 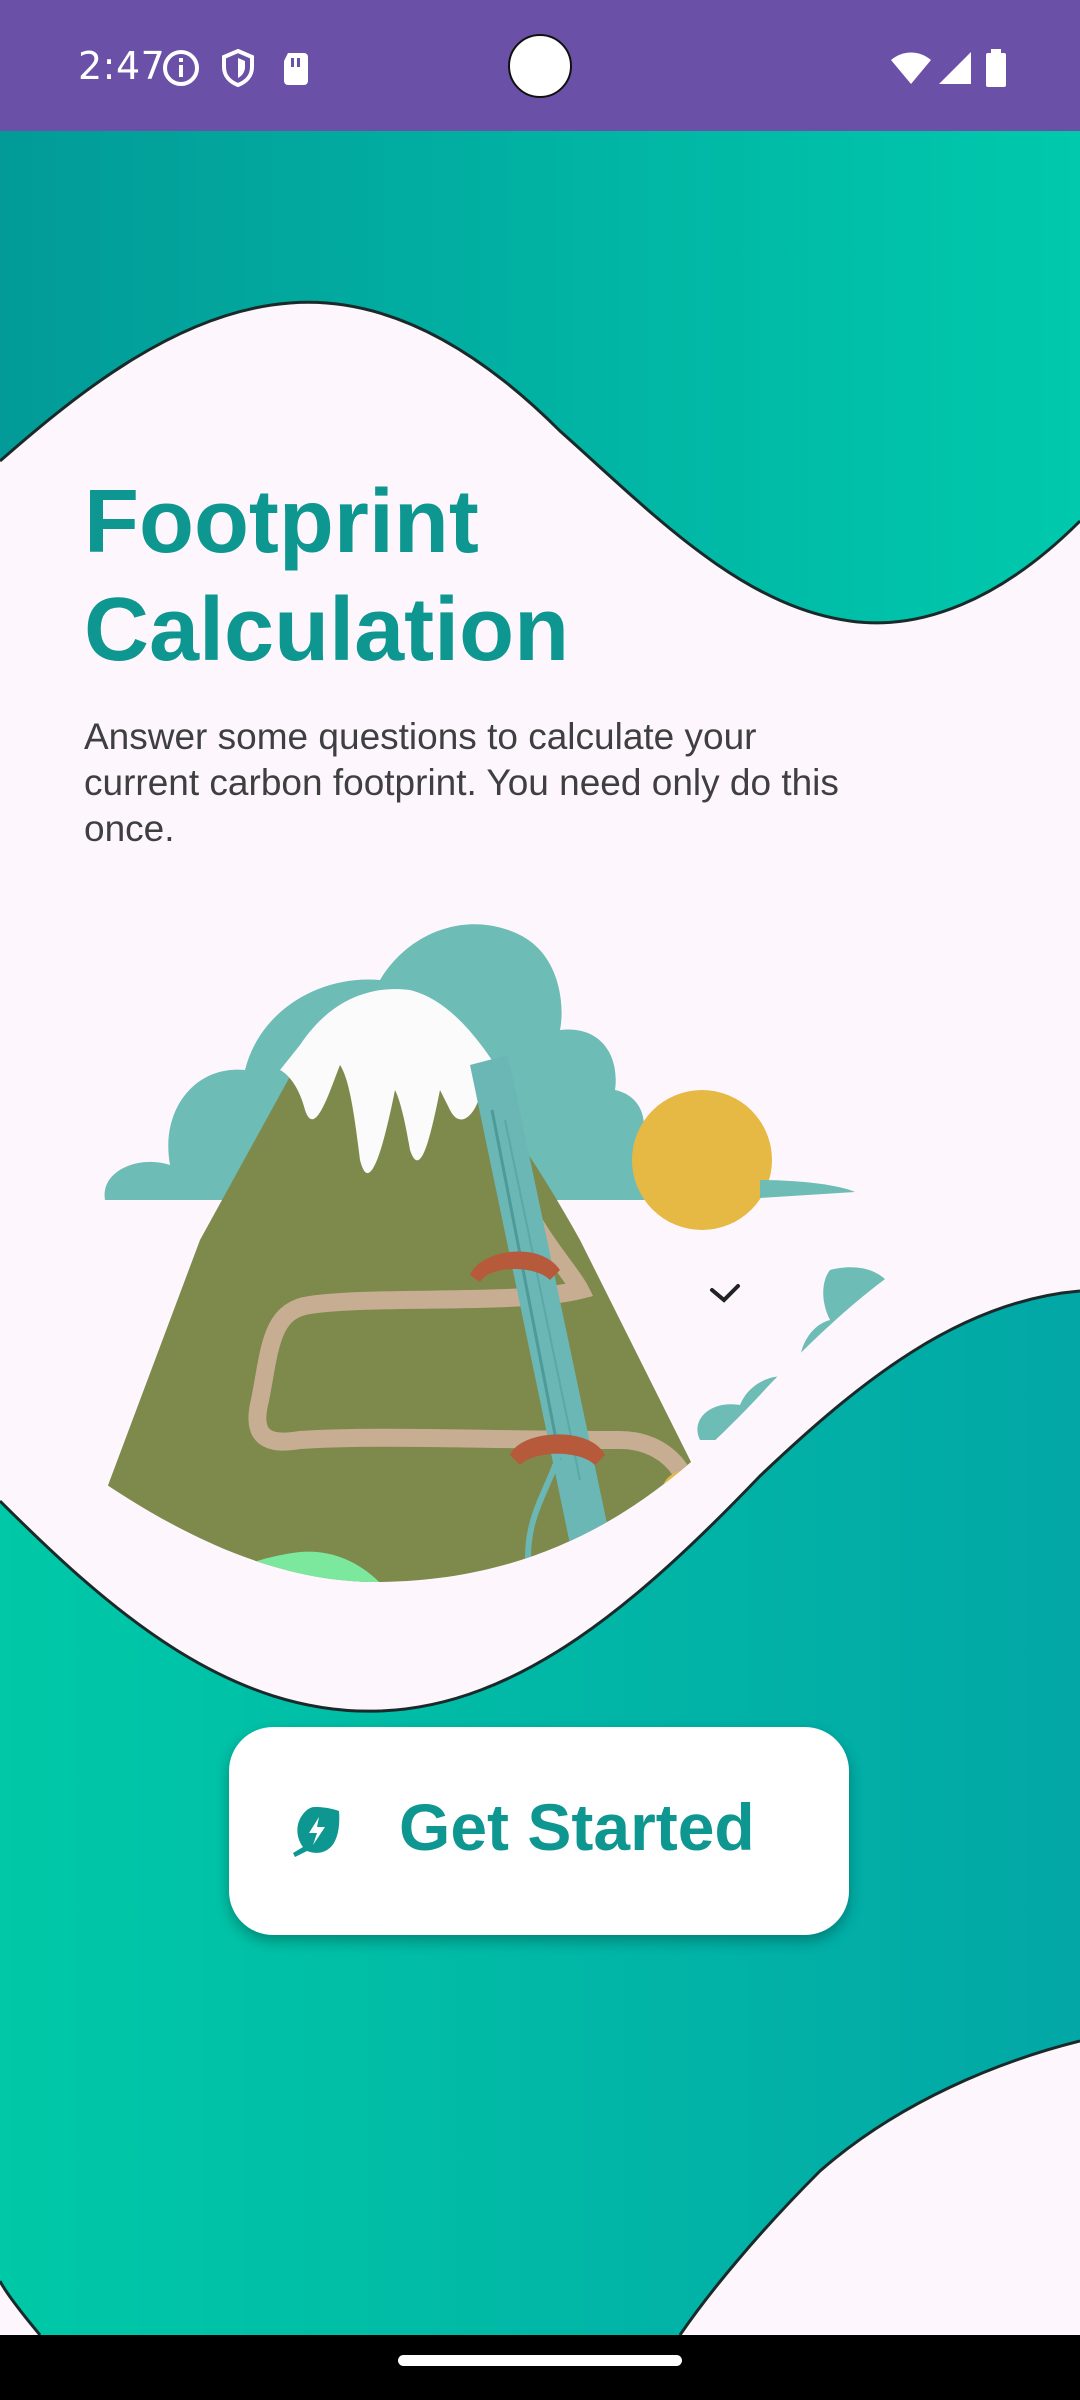 I want to click on signal-icon, so click(x=955, y=68).